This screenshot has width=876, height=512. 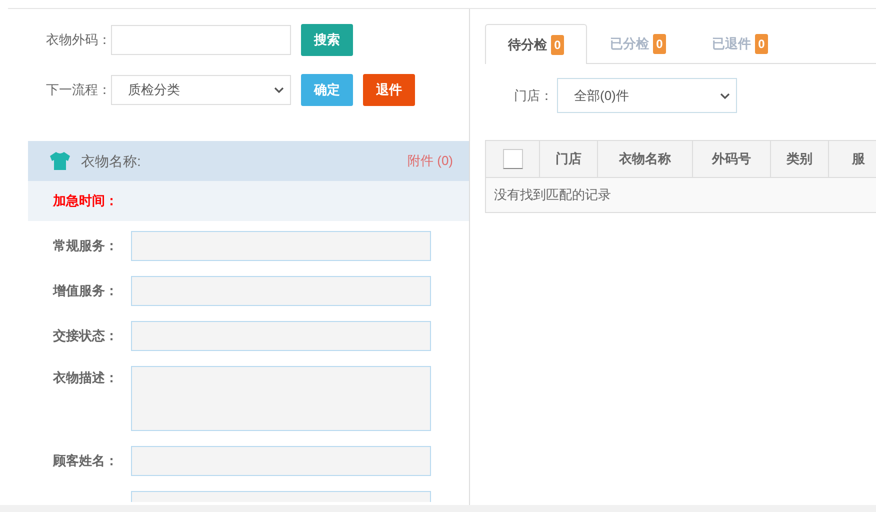 What do you see at coordinates (430, 161) in the screenshot?
I see `attachments-link: 附件 (0)` at bounding box center [430, 161].